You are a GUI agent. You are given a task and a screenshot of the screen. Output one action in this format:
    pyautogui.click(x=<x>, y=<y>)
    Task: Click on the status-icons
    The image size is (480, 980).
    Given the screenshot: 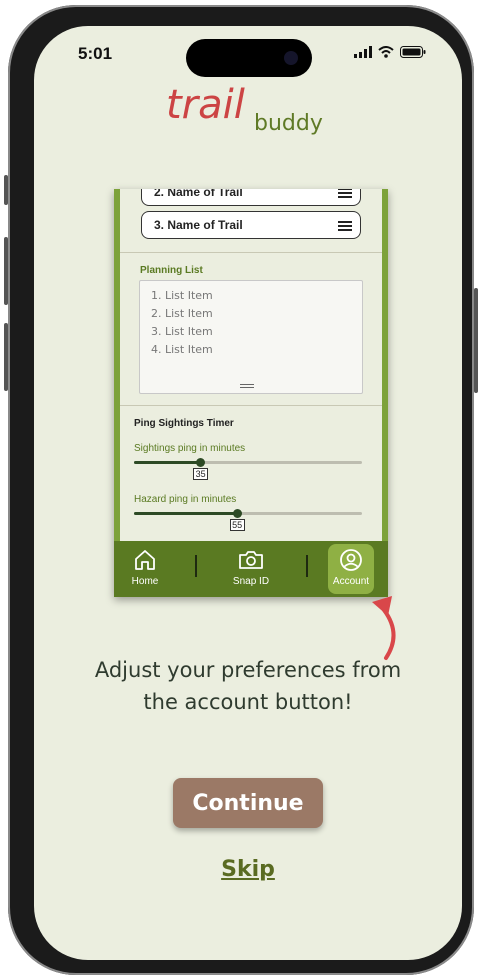 What is the action you would take?
    pyautogui.click(x=390, y=52)
    